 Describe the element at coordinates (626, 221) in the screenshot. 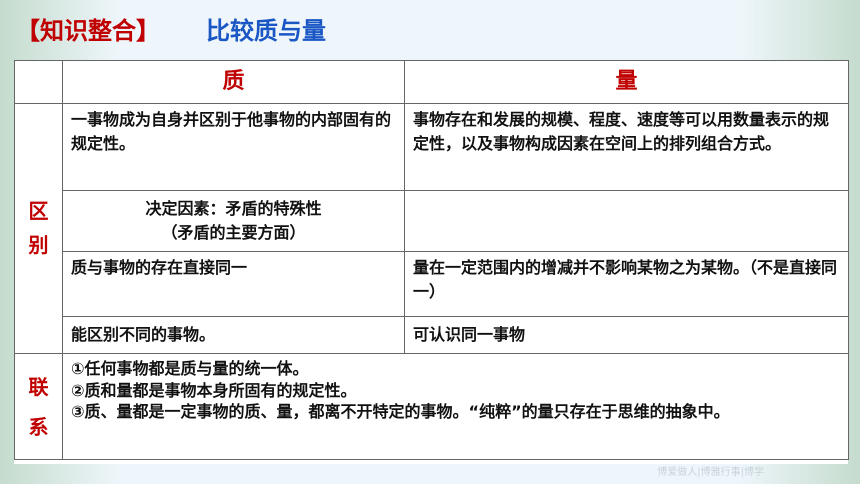

I see `cell-quantity-determinant` at that location.